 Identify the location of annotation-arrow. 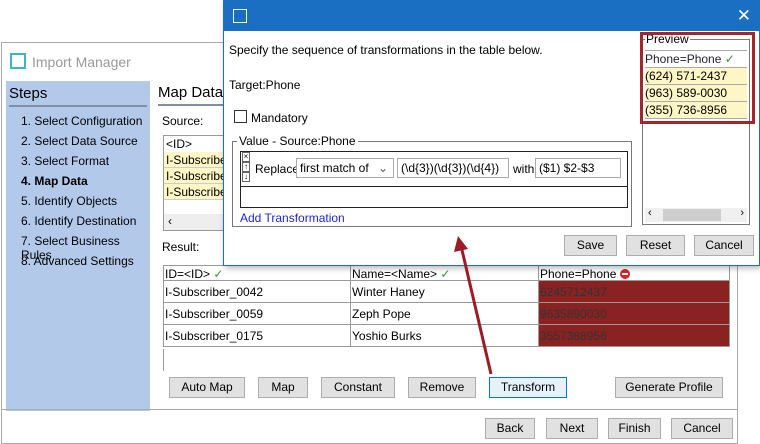
(473, 305).